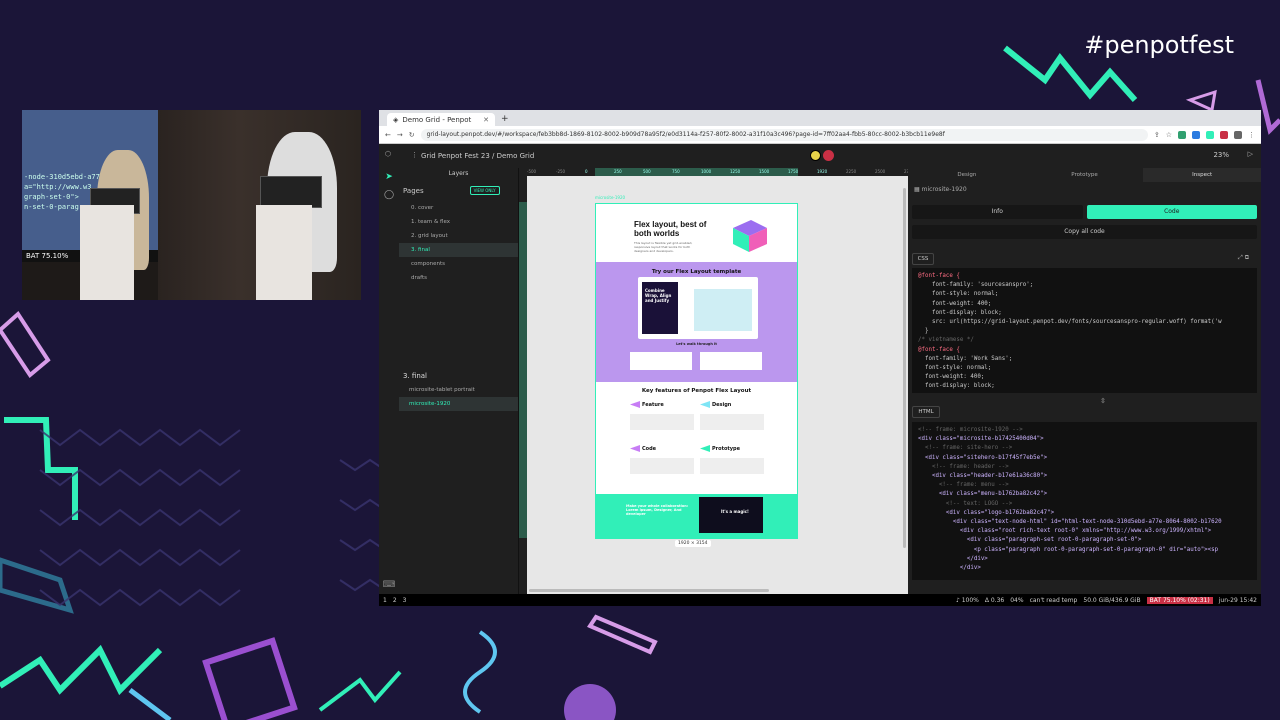  Describe the element at coordinates (1243, 258) in the screenshot. I see `expand-icon: ⤢ ⧉` at that location.